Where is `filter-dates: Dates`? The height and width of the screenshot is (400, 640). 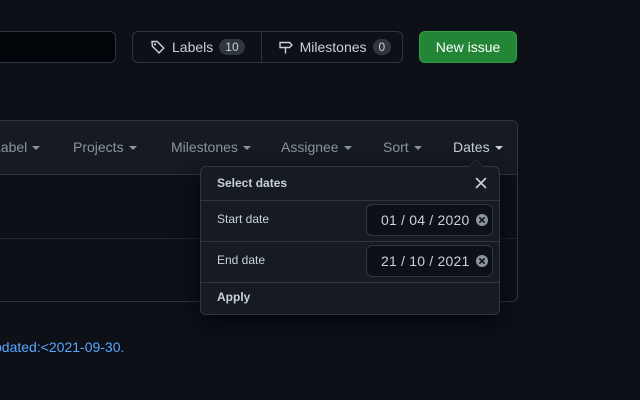 filter-dates: Dates is located at coordinates (478, 147).